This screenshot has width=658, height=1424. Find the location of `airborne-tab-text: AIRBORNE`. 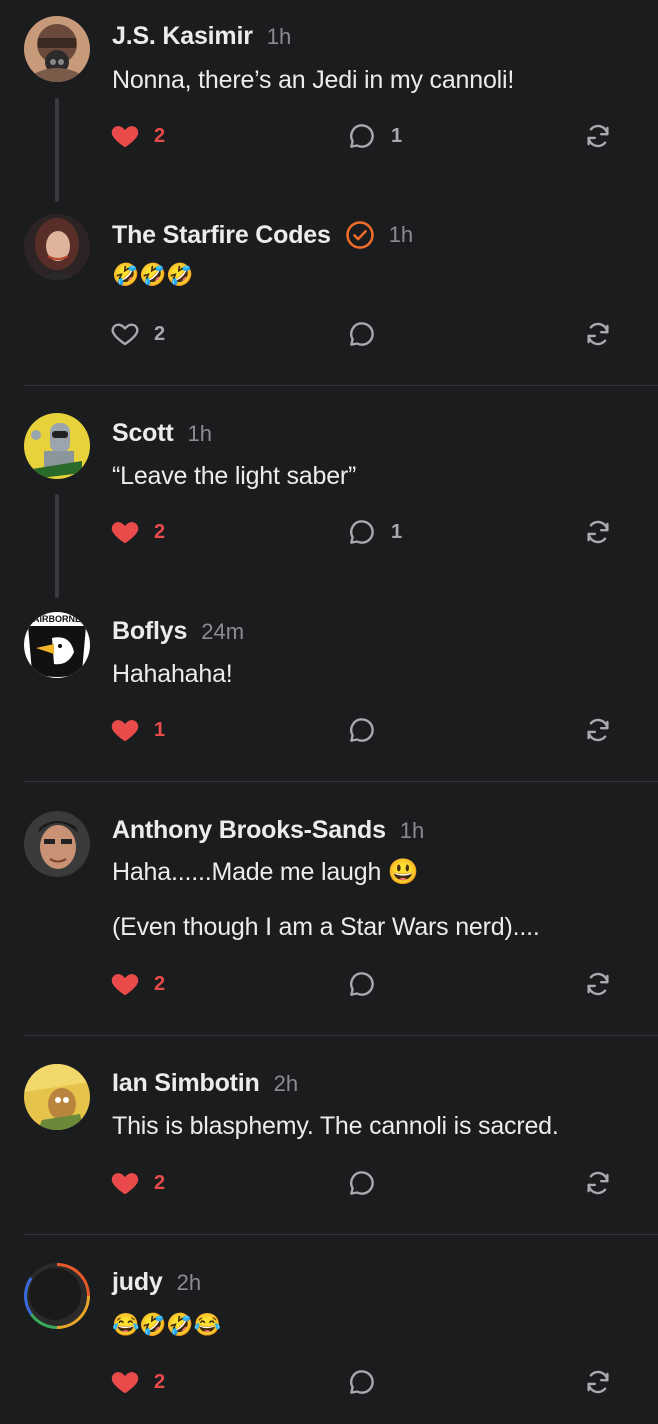

airborne-tab-text: AIRBORNE is located at coordinates (57, 619).